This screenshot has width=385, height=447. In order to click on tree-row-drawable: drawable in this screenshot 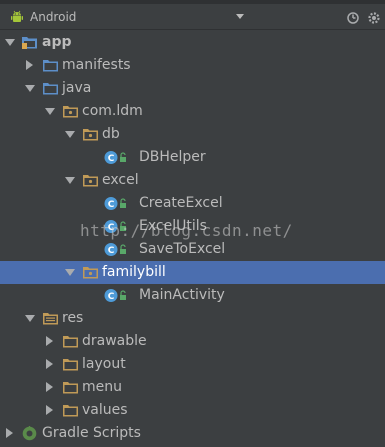, I will do `click(192, 341)`.